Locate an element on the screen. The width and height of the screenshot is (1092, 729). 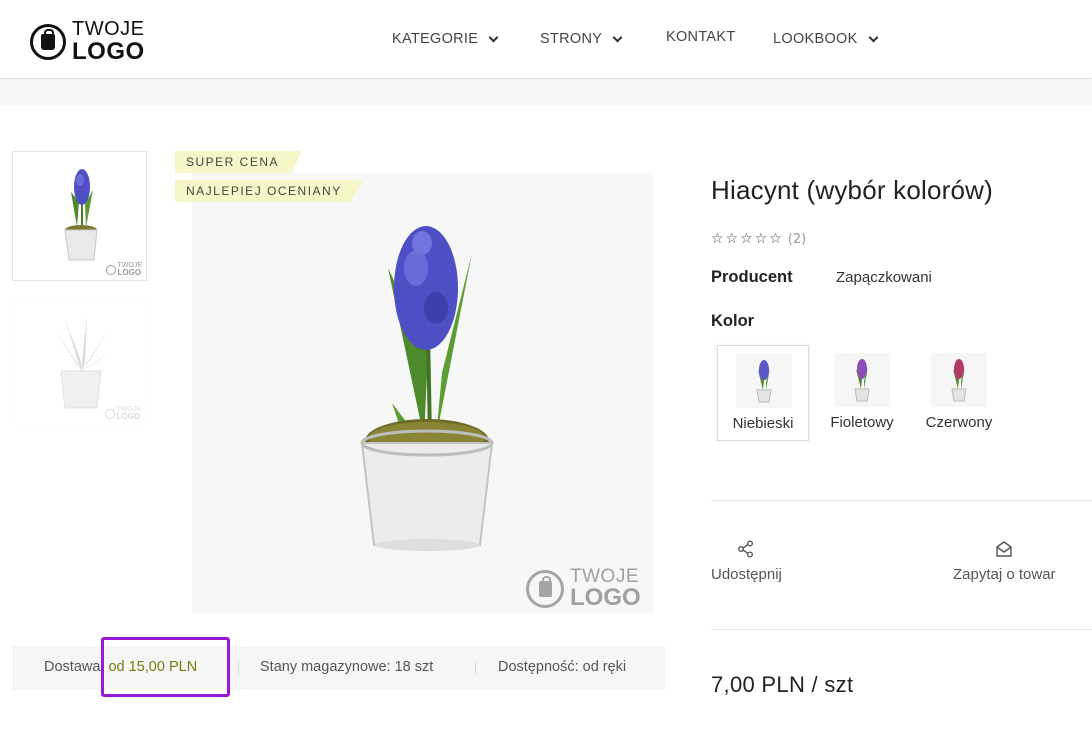
nav-item-strony: STRONY is located at coordinates (581, 39).